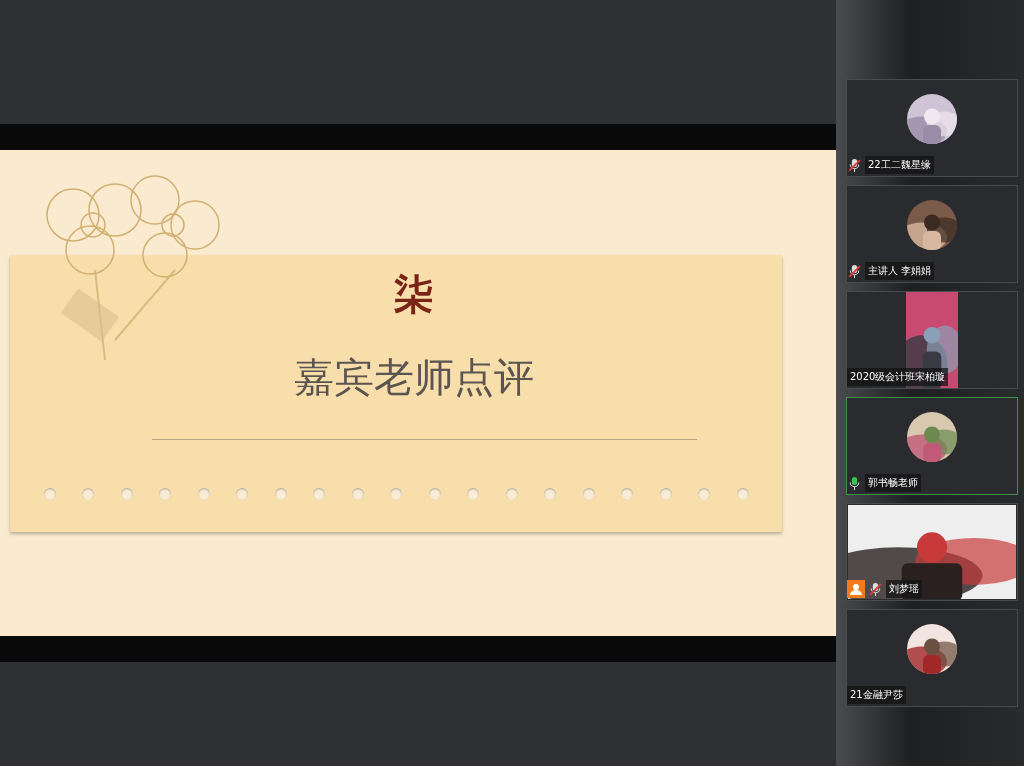 The height and width of the screenshot is (766, 1024). Describe the element at coordinates (876, 695) in the screenshot. I see `participant-name: 21金融尹莎` at that location.